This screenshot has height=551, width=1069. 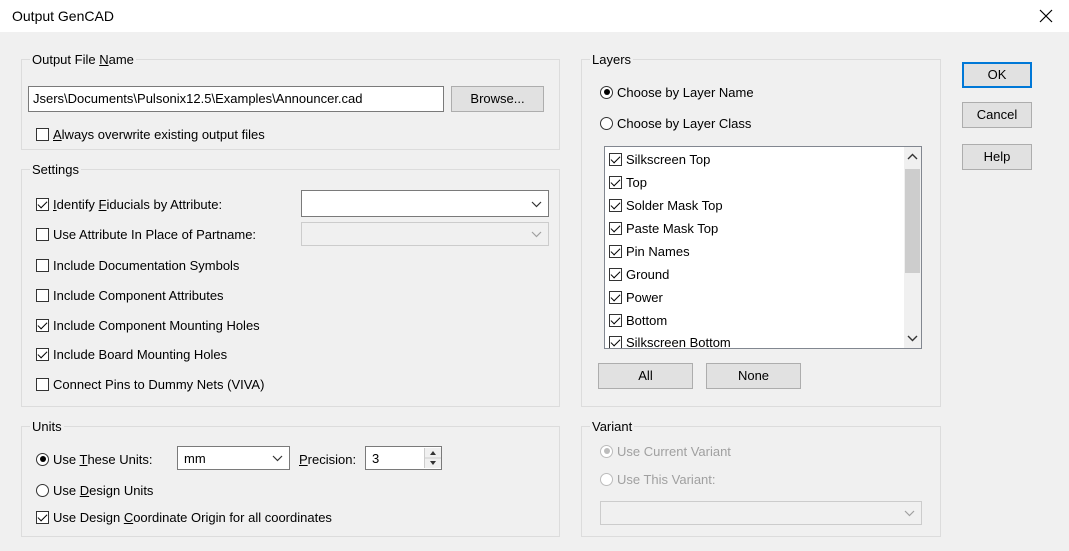 I want to click on include-component-attributes-label: Include Component Attributes, so click(x=138, y=295).